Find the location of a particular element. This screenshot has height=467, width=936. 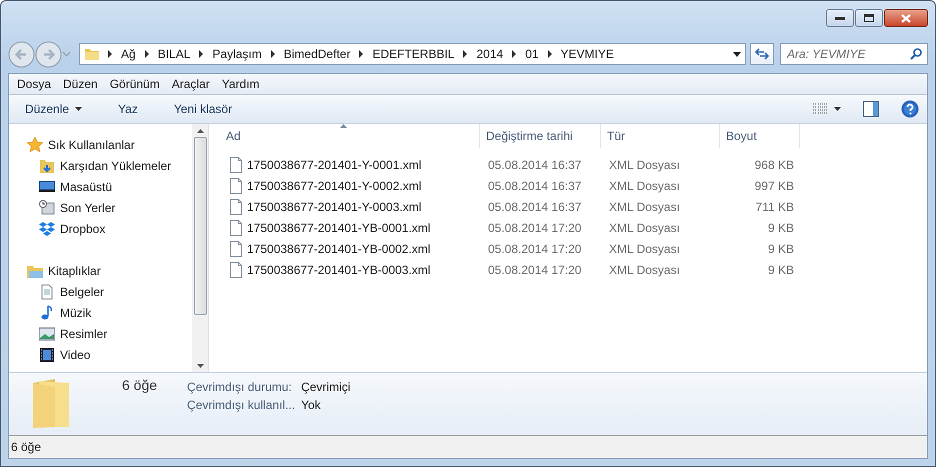

scrollbar is located at coordinates (200, 248).